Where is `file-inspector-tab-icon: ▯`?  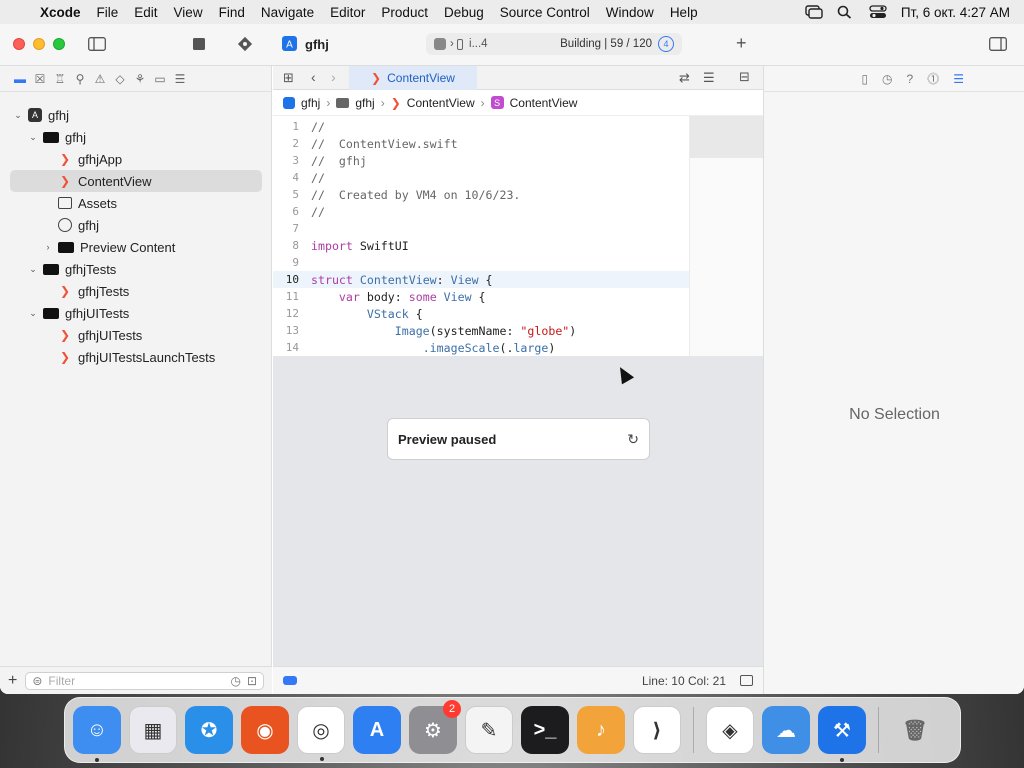 file-inspector-tab-icon: ▯ is located at coordinates (864, 79).